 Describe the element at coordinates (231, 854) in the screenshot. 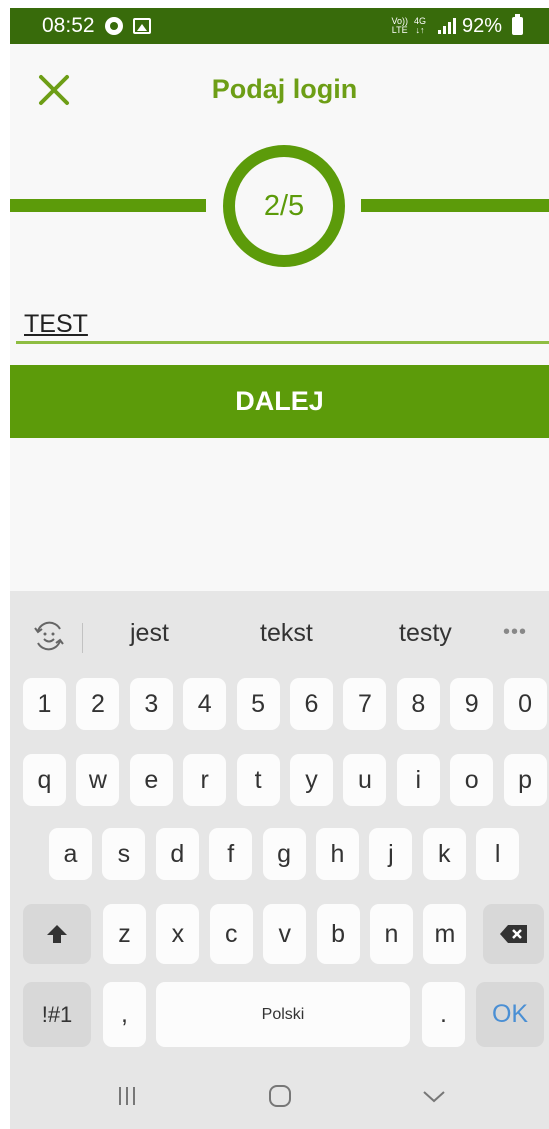

I see `key-f: f` at that location.